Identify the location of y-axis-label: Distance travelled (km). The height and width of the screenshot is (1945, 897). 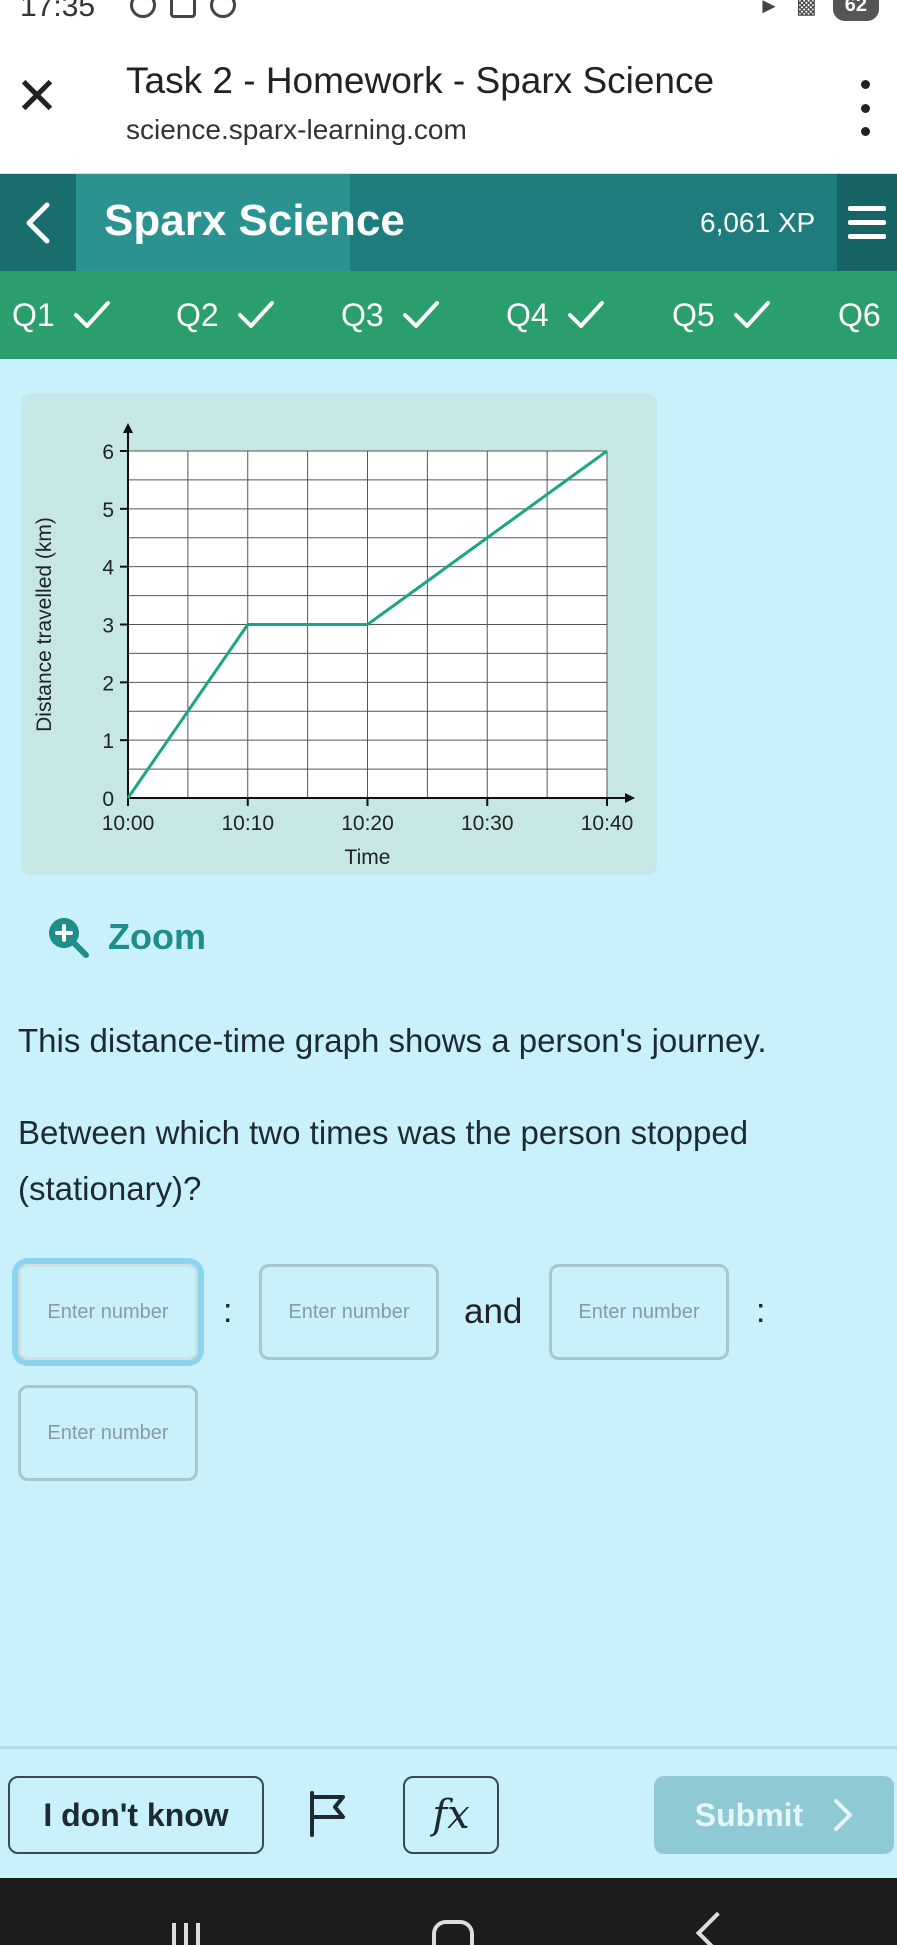
(44, 624).